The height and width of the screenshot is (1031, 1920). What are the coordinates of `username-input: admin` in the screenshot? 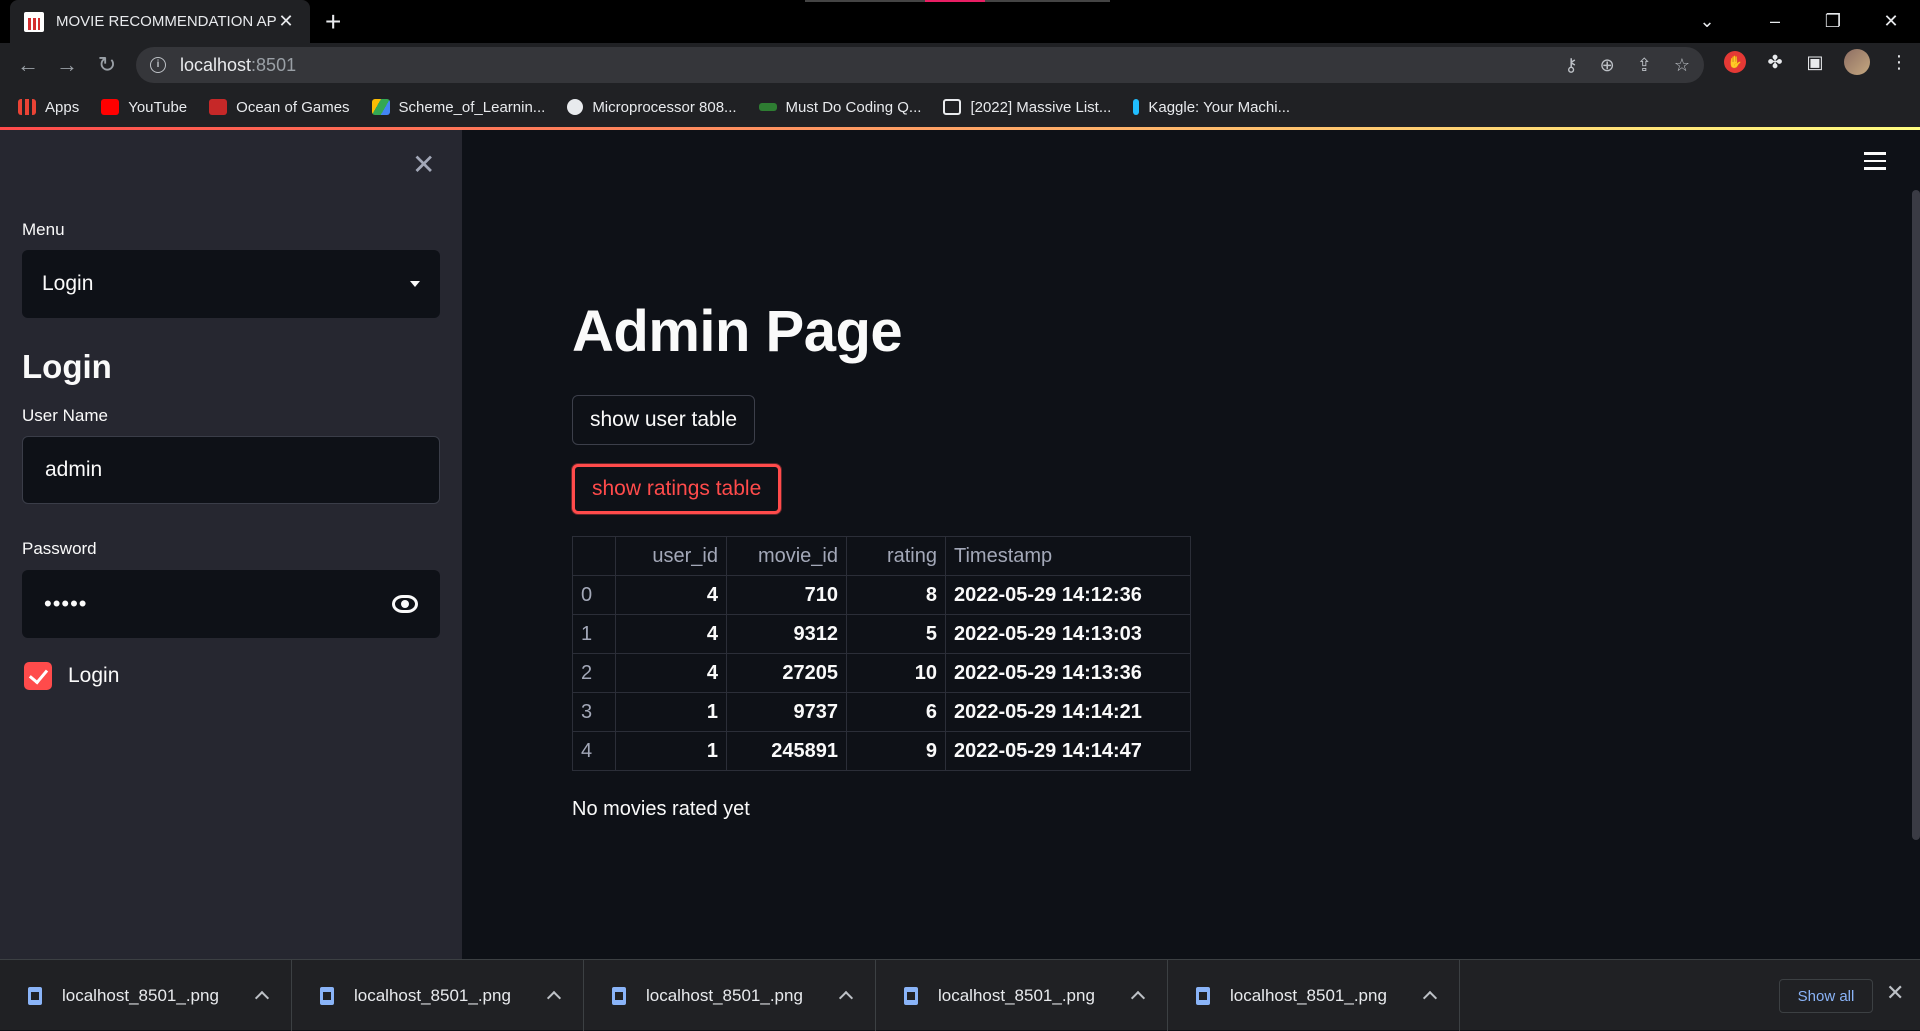 It's located at (231, 470).